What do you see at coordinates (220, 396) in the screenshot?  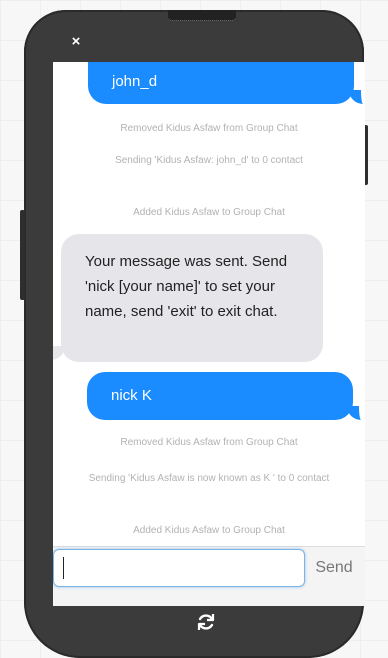 I see `outgoing-message: nick K` at bounding box center [220, 396].